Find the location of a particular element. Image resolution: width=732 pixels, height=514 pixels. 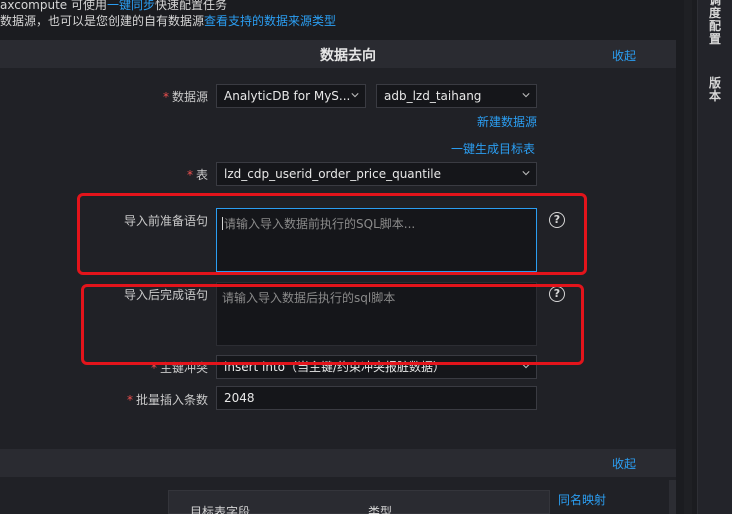

intro-line-2: 数据源，也可以是您创建的自有数据源查看支持的数据来源类型 is located at coordinates (168, 20).